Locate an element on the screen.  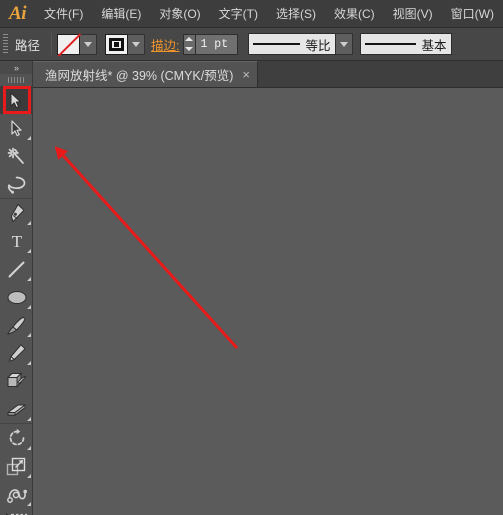
white-arrow-cursor-icon is located at coordinates (16, 127).